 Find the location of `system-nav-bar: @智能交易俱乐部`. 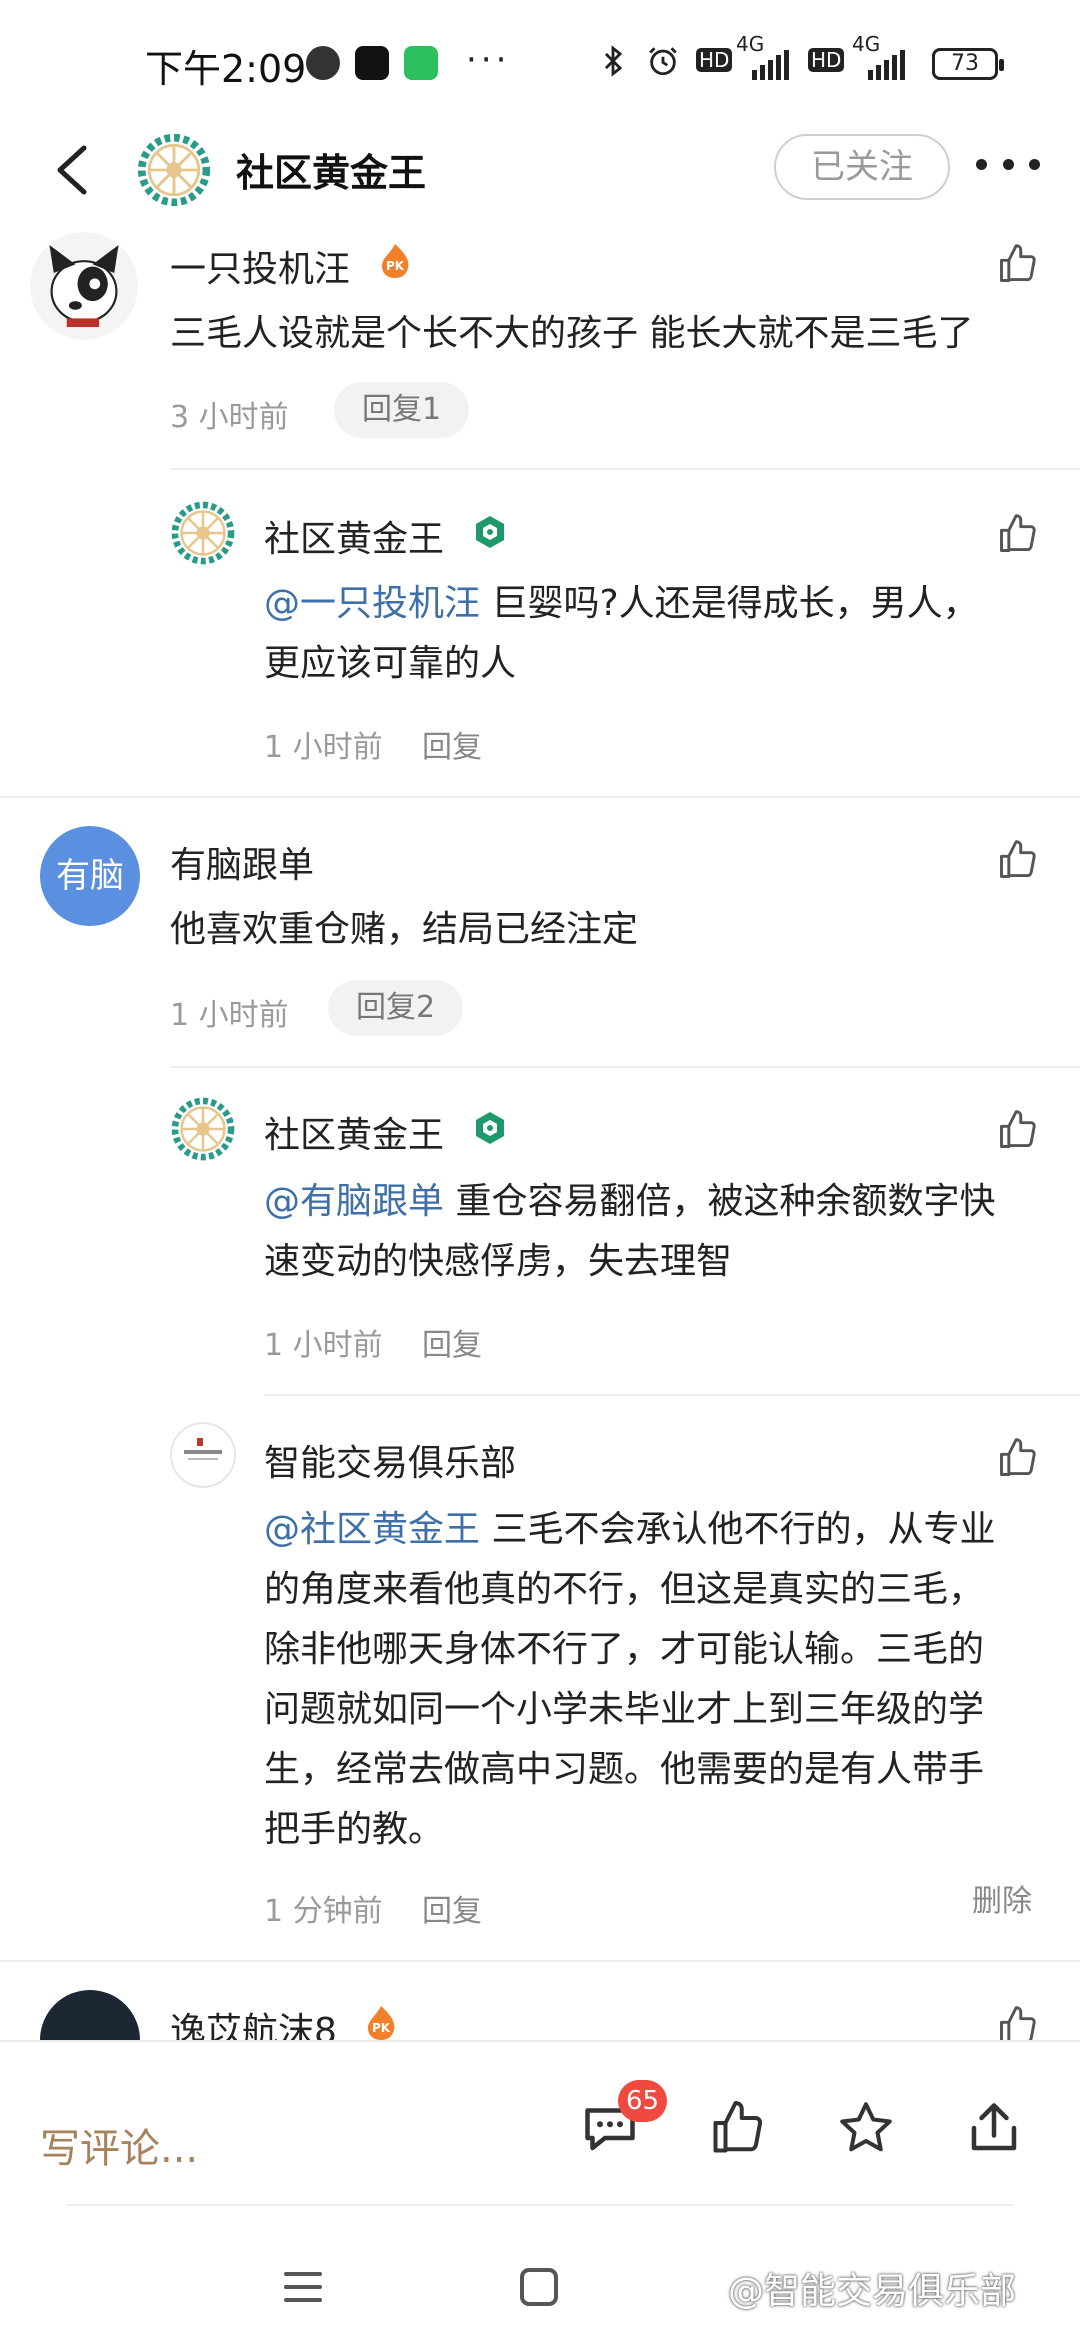

system-nav-bar: @智能交易俱乐部 is located at coordinates (540, 2275).